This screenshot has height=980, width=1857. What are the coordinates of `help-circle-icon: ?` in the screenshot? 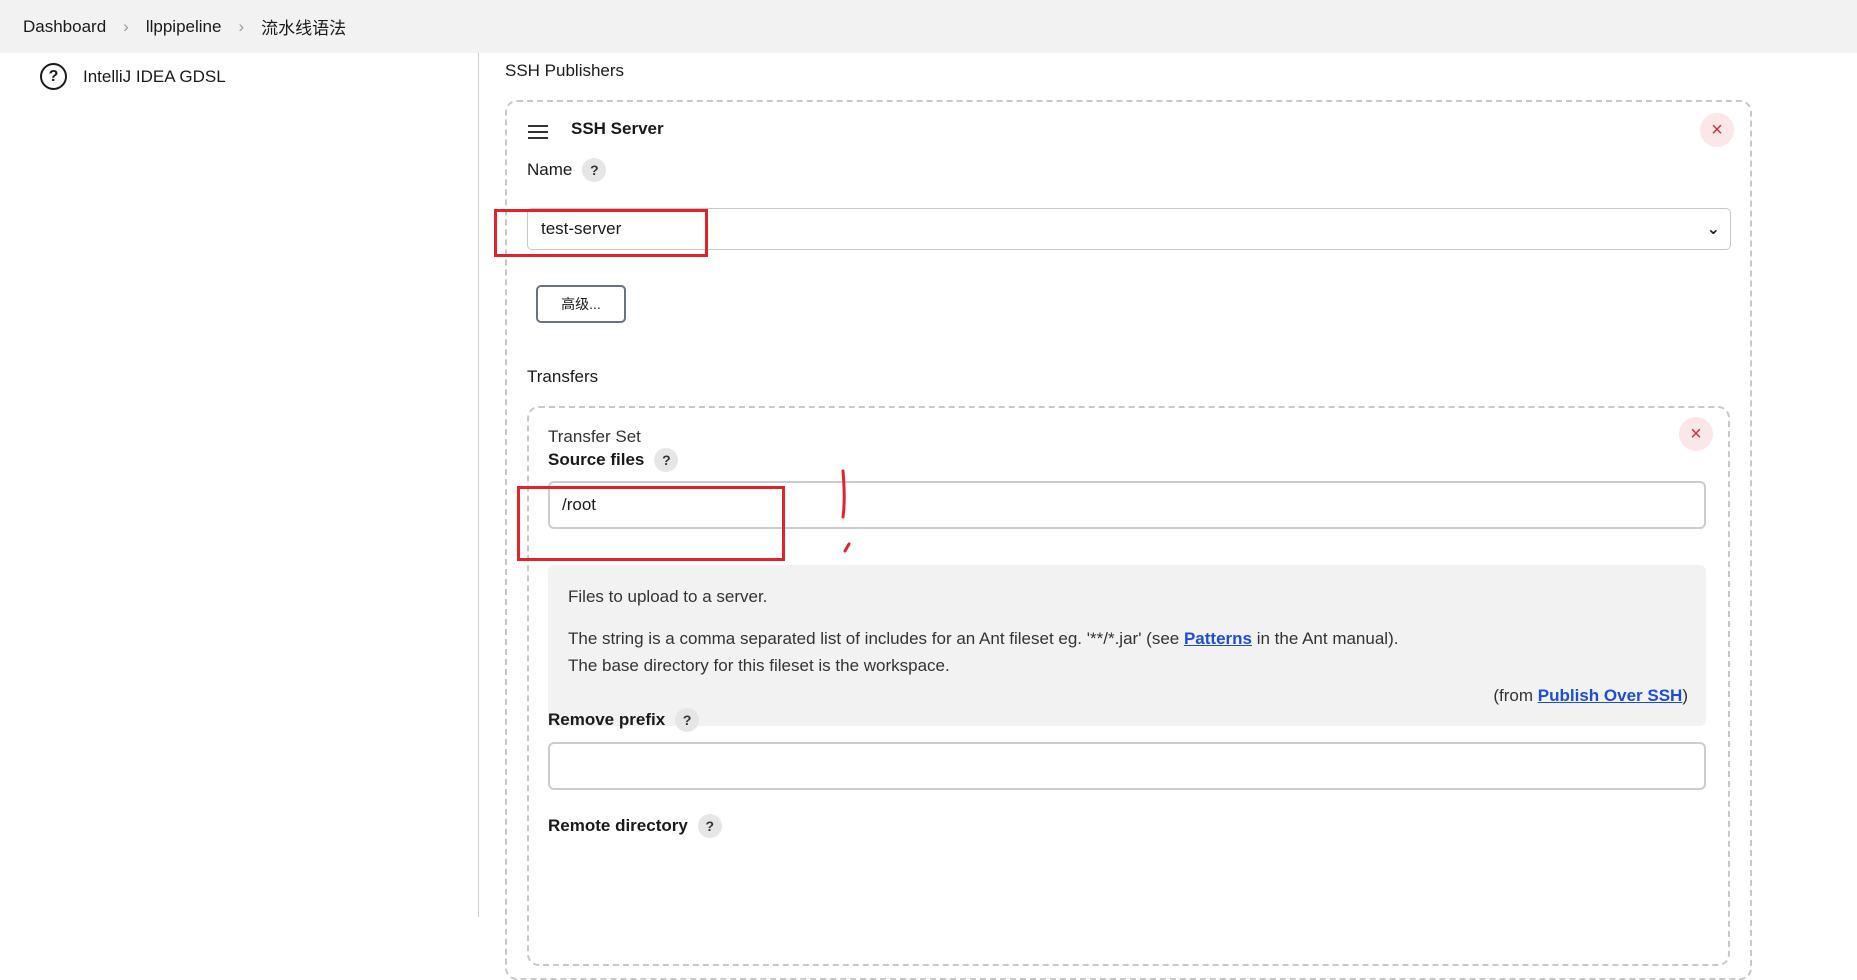 It's located at (53, 76).